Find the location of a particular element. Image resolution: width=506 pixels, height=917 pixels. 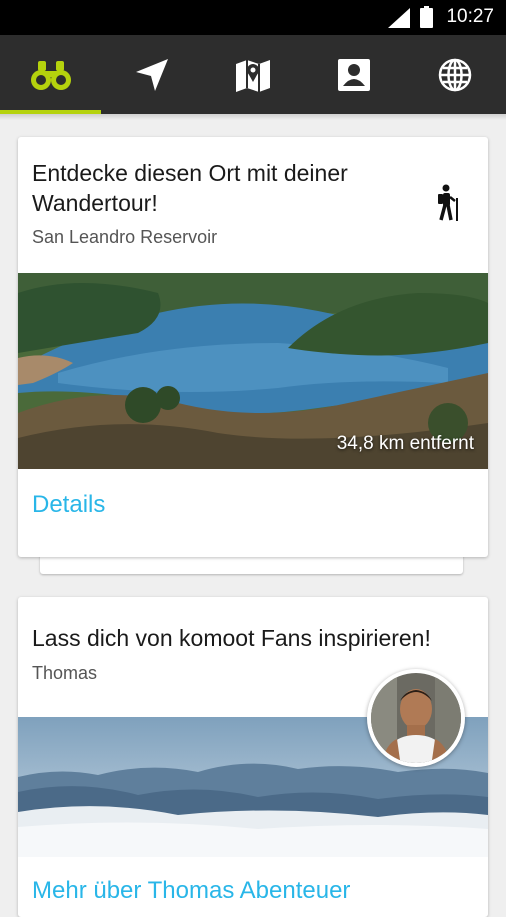

user-photo is located at coordinates (416, 718).